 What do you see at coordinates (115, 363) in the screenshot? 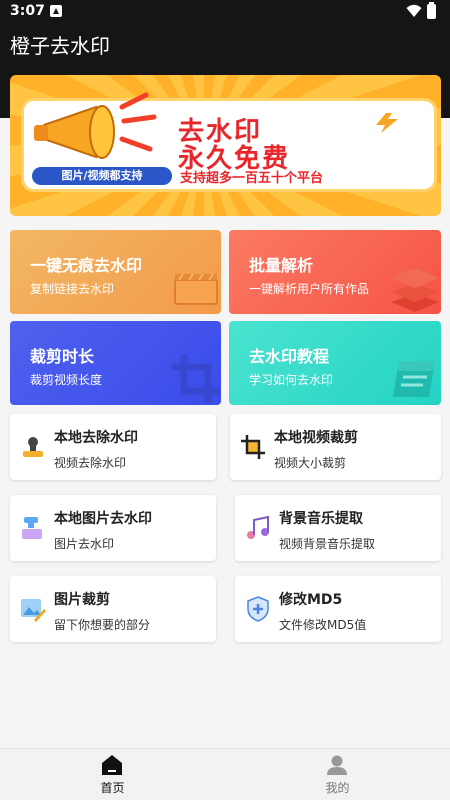
I see `card-trim-duration: 裁剪时长 裁剪视频长度` at bounding box center [115, 363].